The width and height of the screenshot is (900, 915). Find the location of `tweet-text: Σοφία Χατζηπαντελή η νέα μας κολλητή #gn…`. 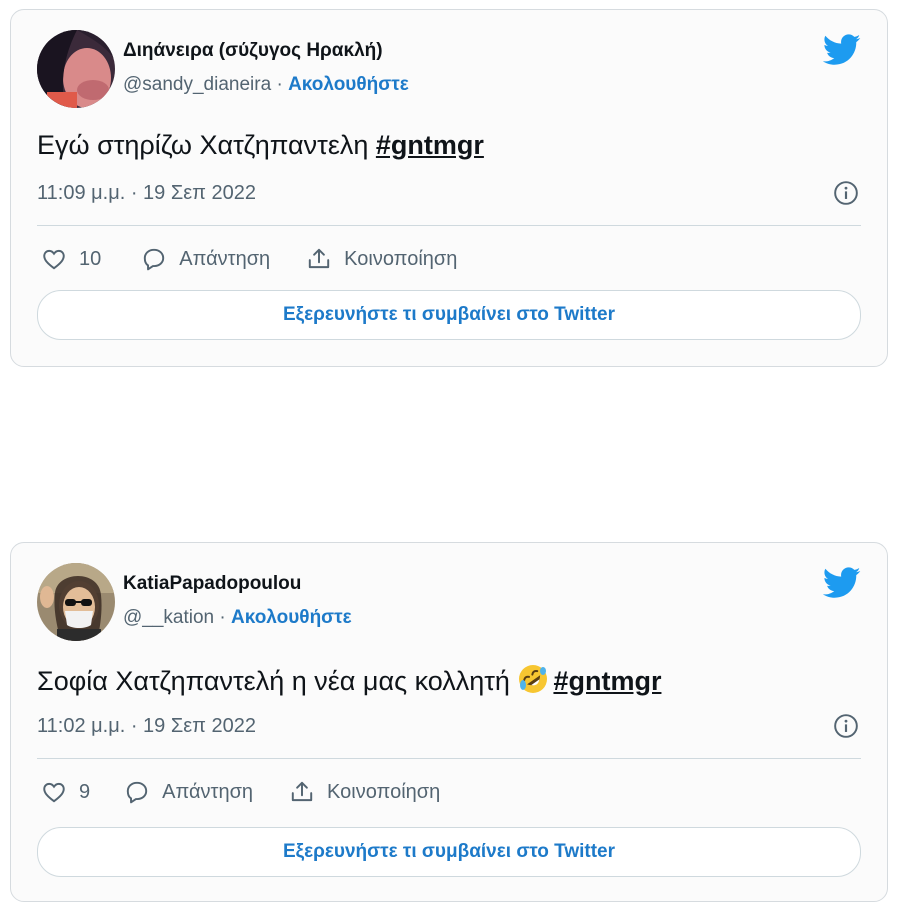

tweet-text: Σοφία Χατζηπαντελή η νέα μας κολλητή #gn… is located at coordinates (349, 680).